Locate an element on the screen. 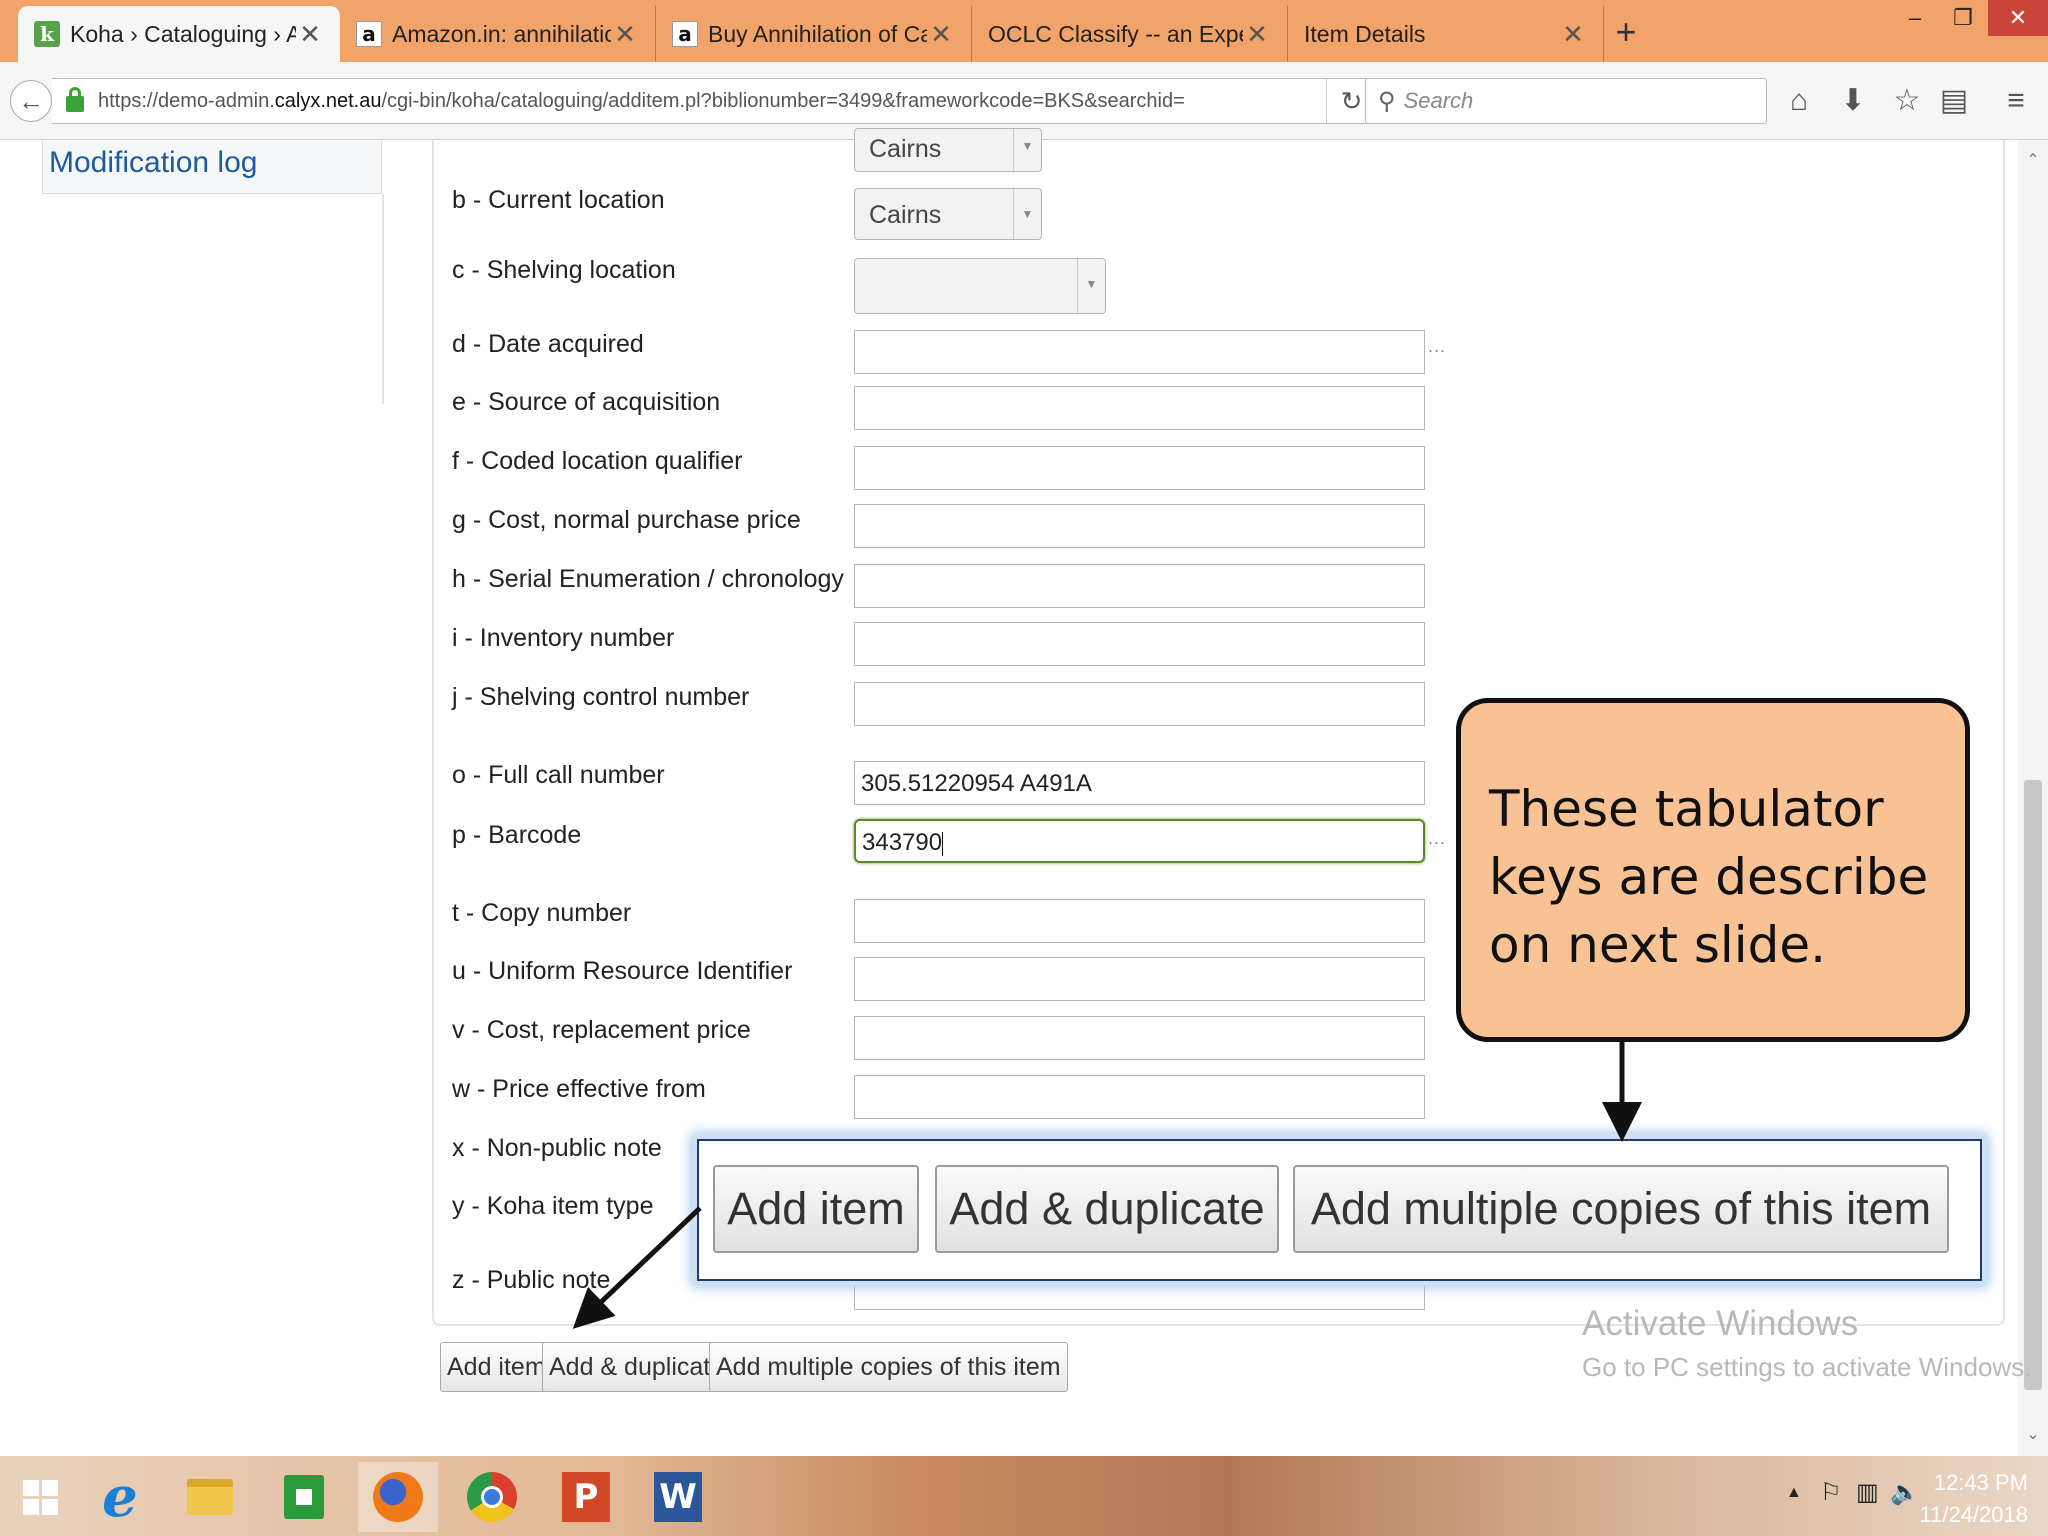 The width and height of the screenshot is (2048, 1536). tab-amazon-annihilation: a Amazon.in: annihilation o... ✕ is located at coordinates (498, 34).